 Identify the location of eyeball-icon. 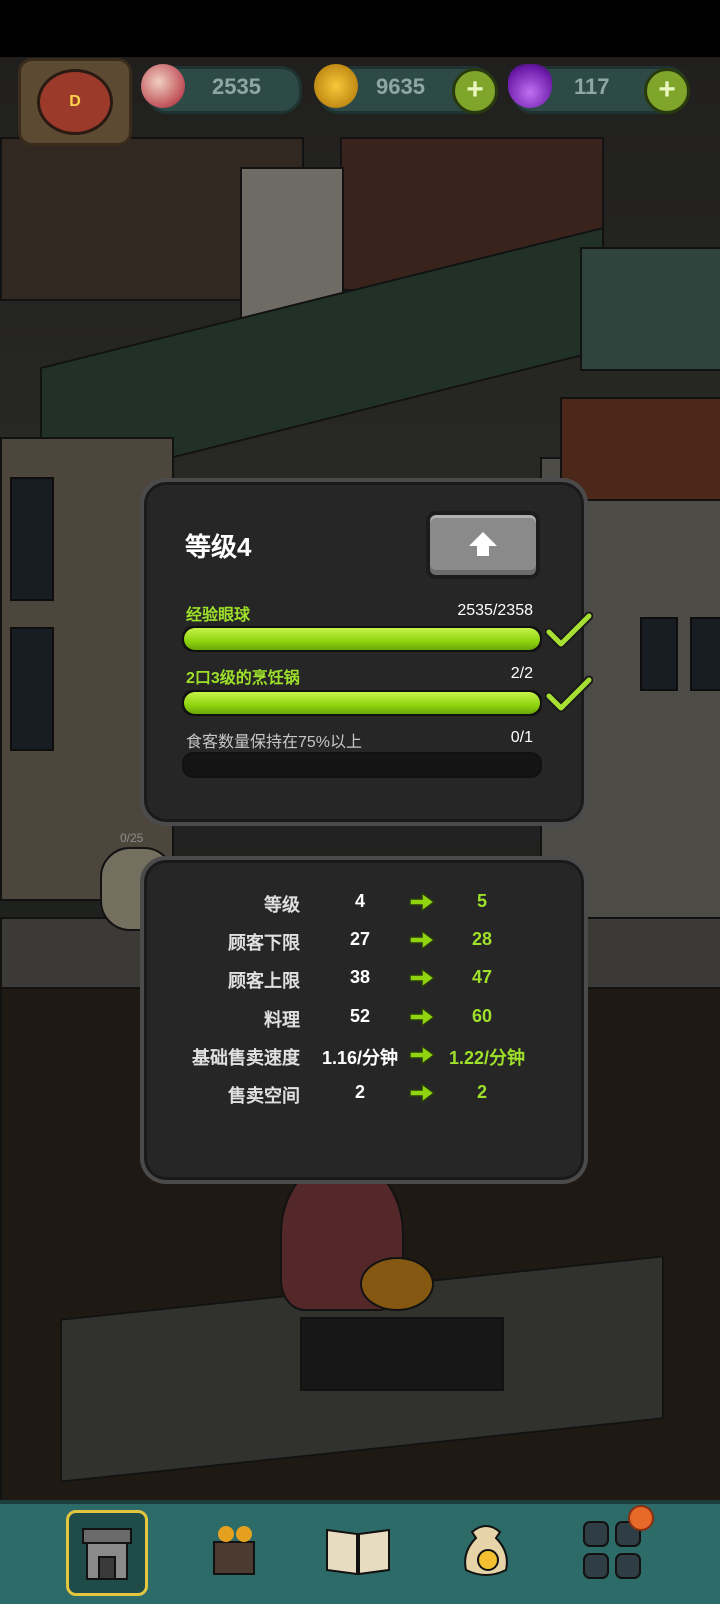
(163, 86).